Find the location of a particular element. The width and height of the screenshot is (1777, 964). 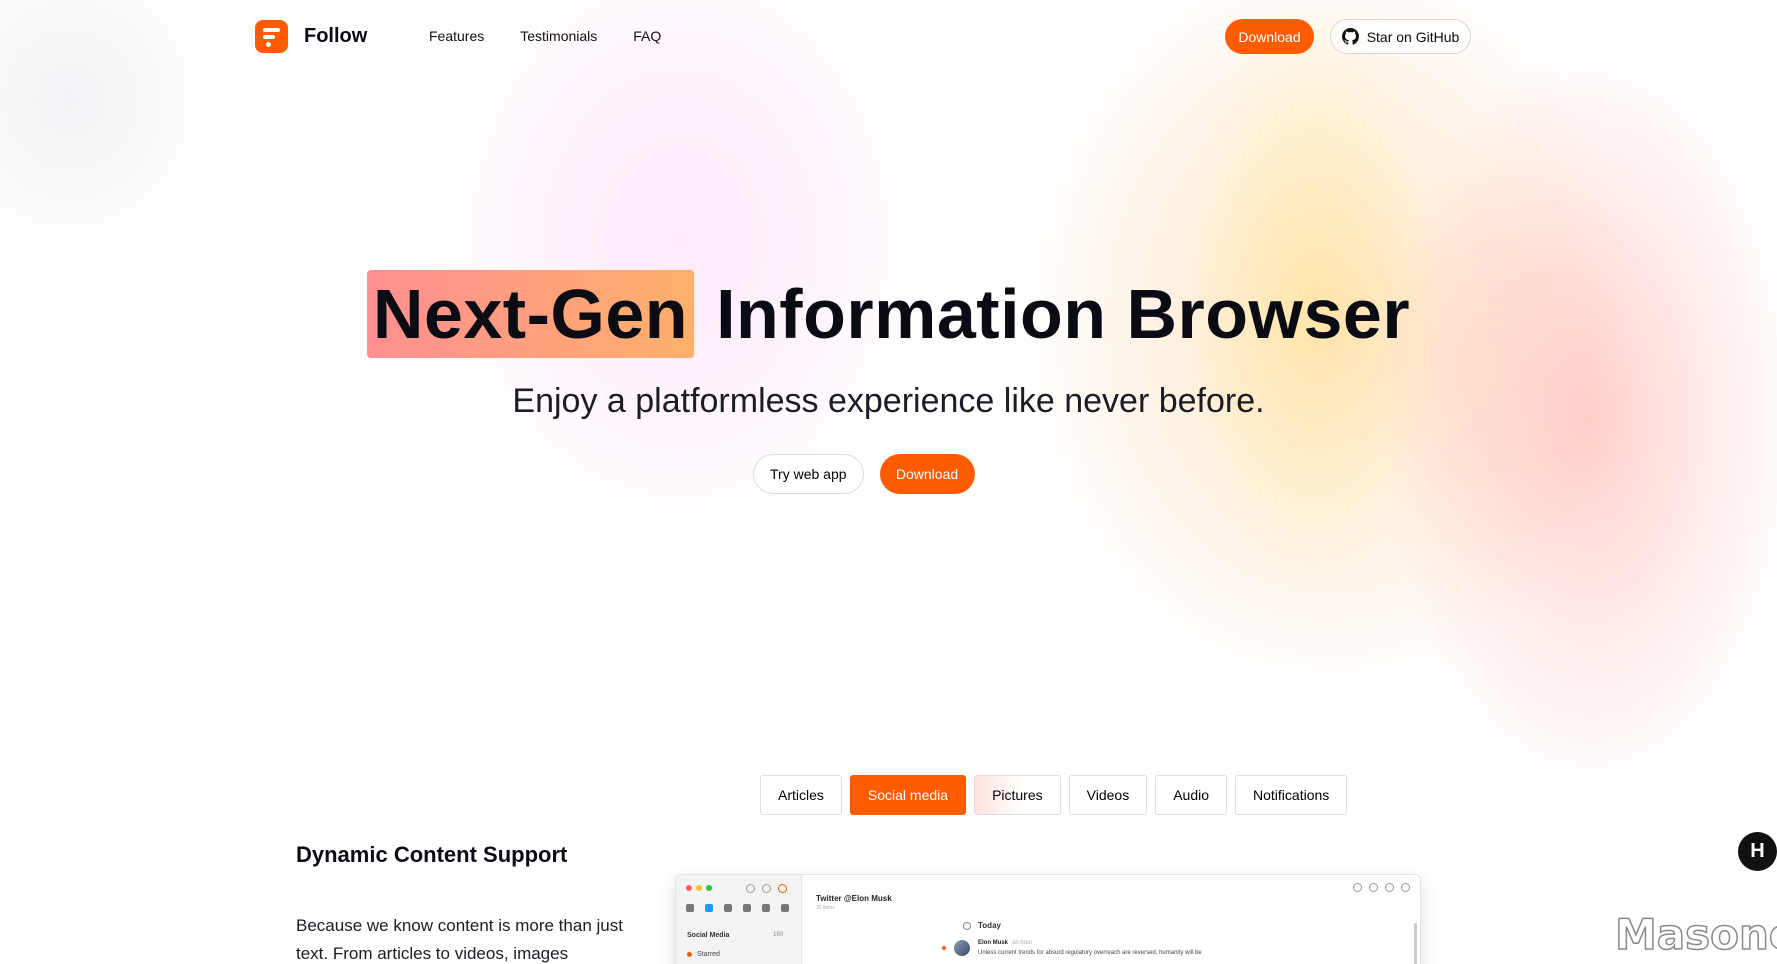

preview-toolbar-search-icon is located at coordinates (1357, 887).